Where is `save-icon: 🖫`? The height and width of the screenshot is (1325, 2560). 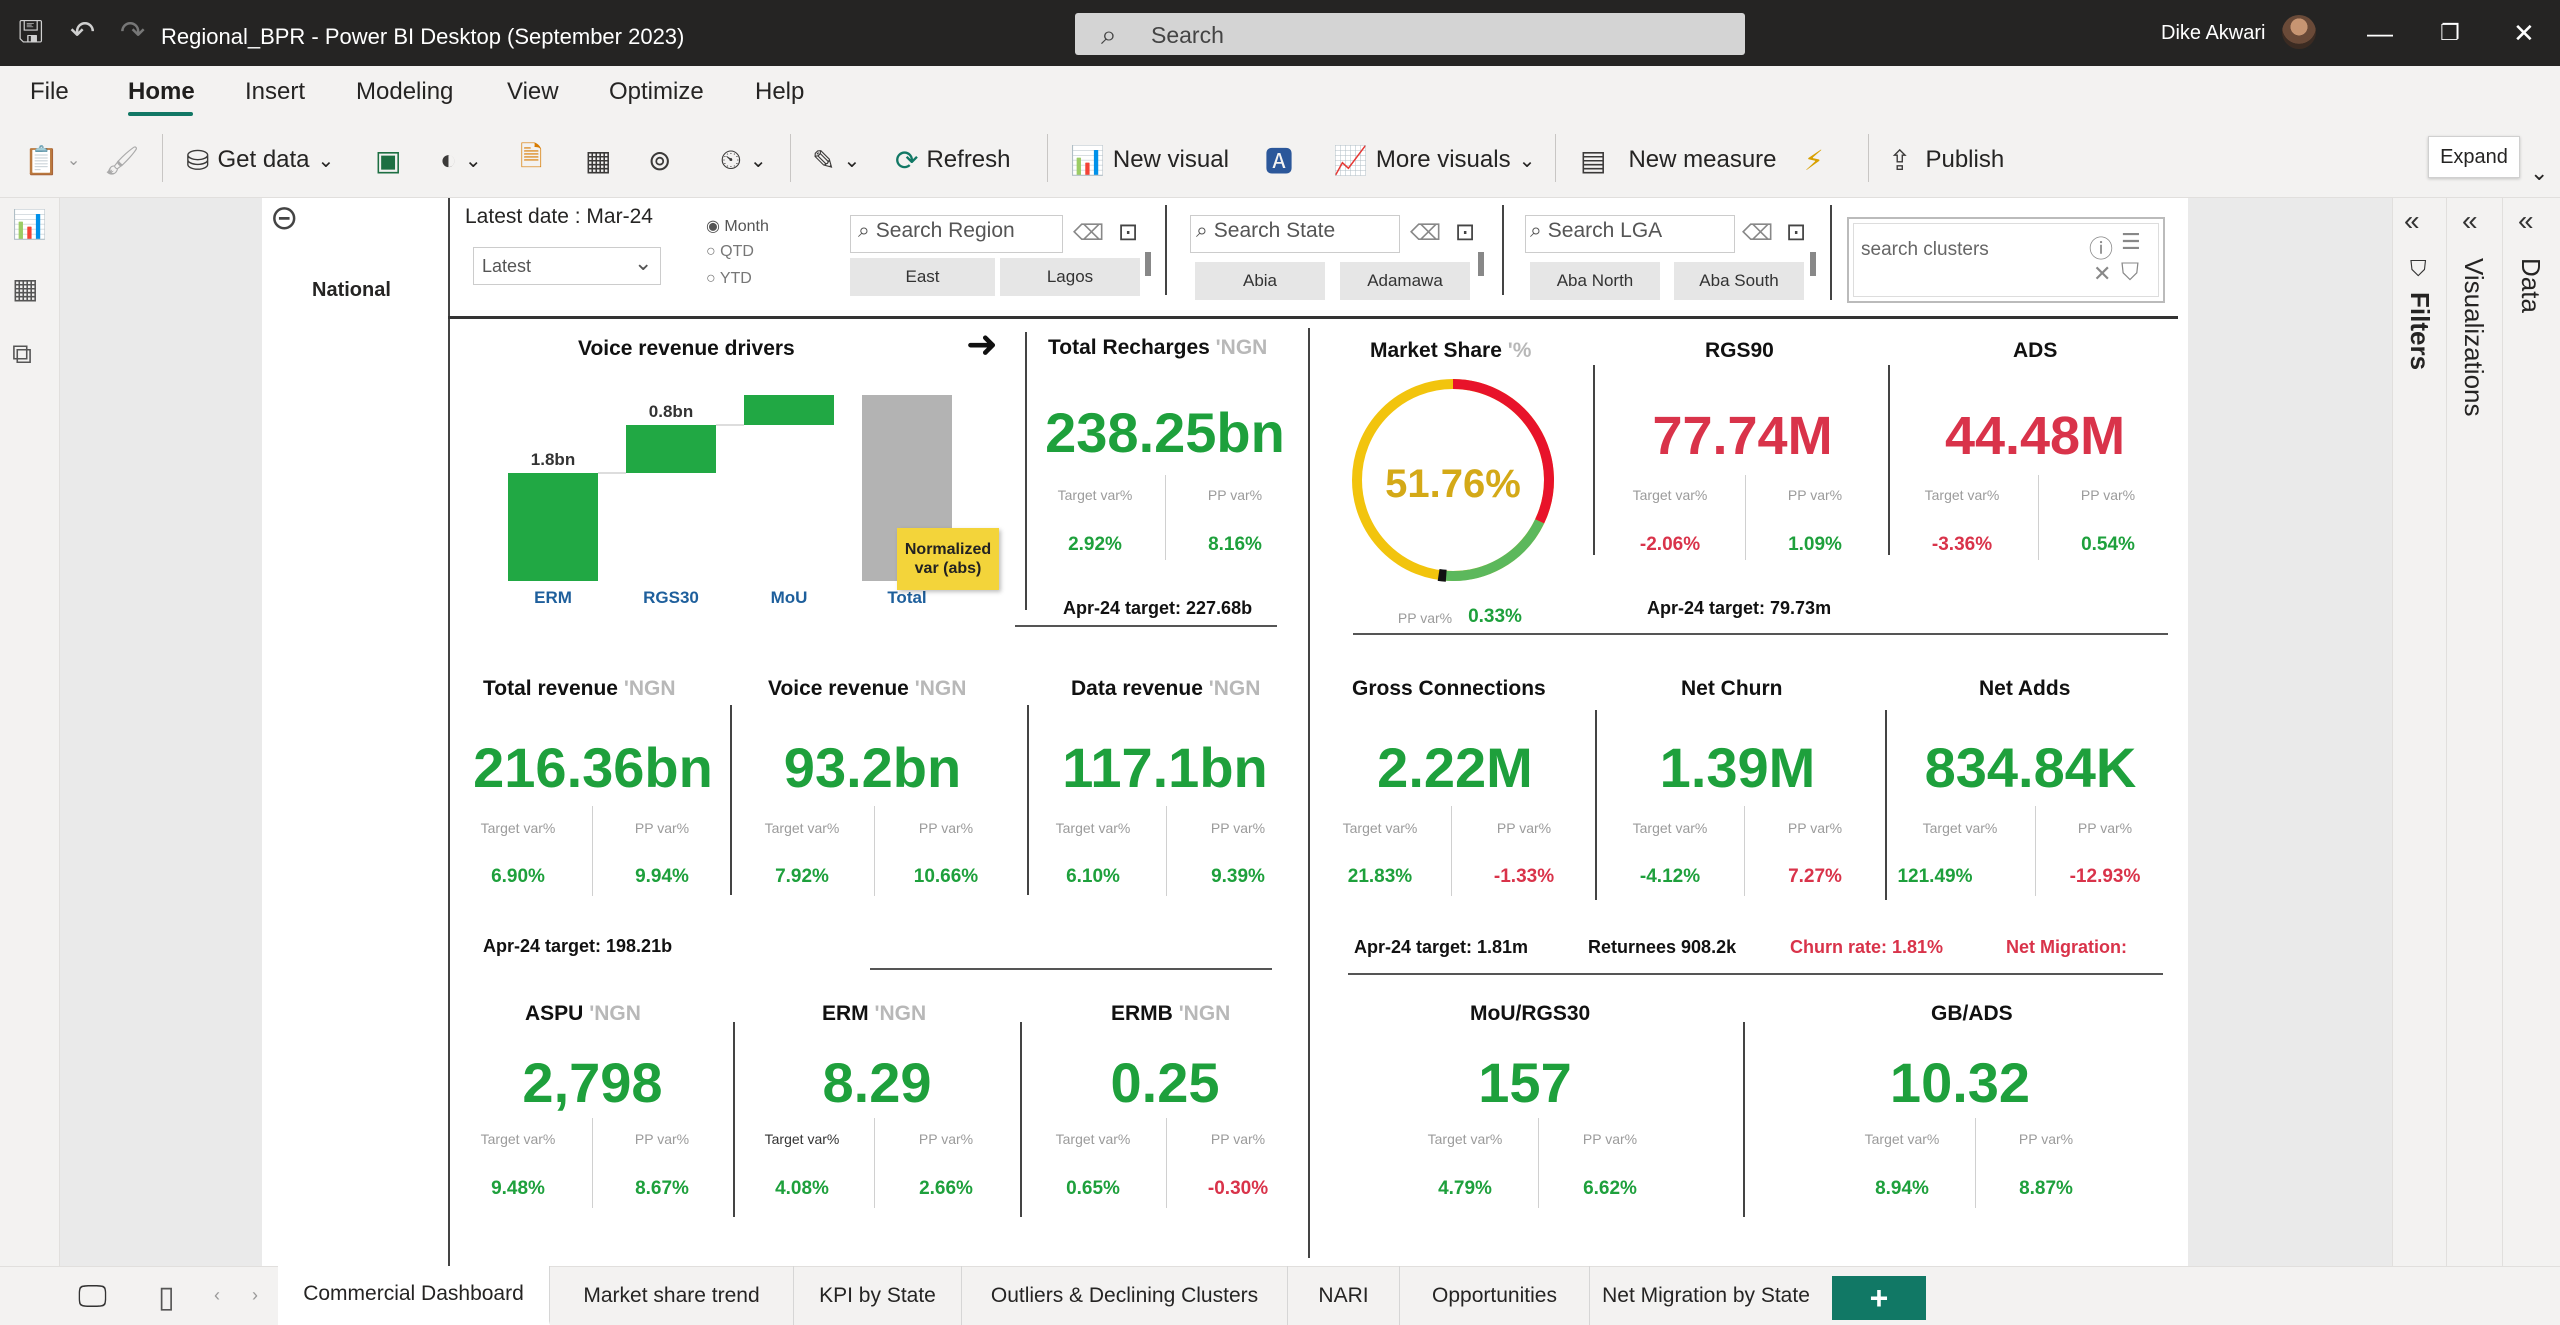 save-icon: 🖫 is located at coordinates (31, 33).